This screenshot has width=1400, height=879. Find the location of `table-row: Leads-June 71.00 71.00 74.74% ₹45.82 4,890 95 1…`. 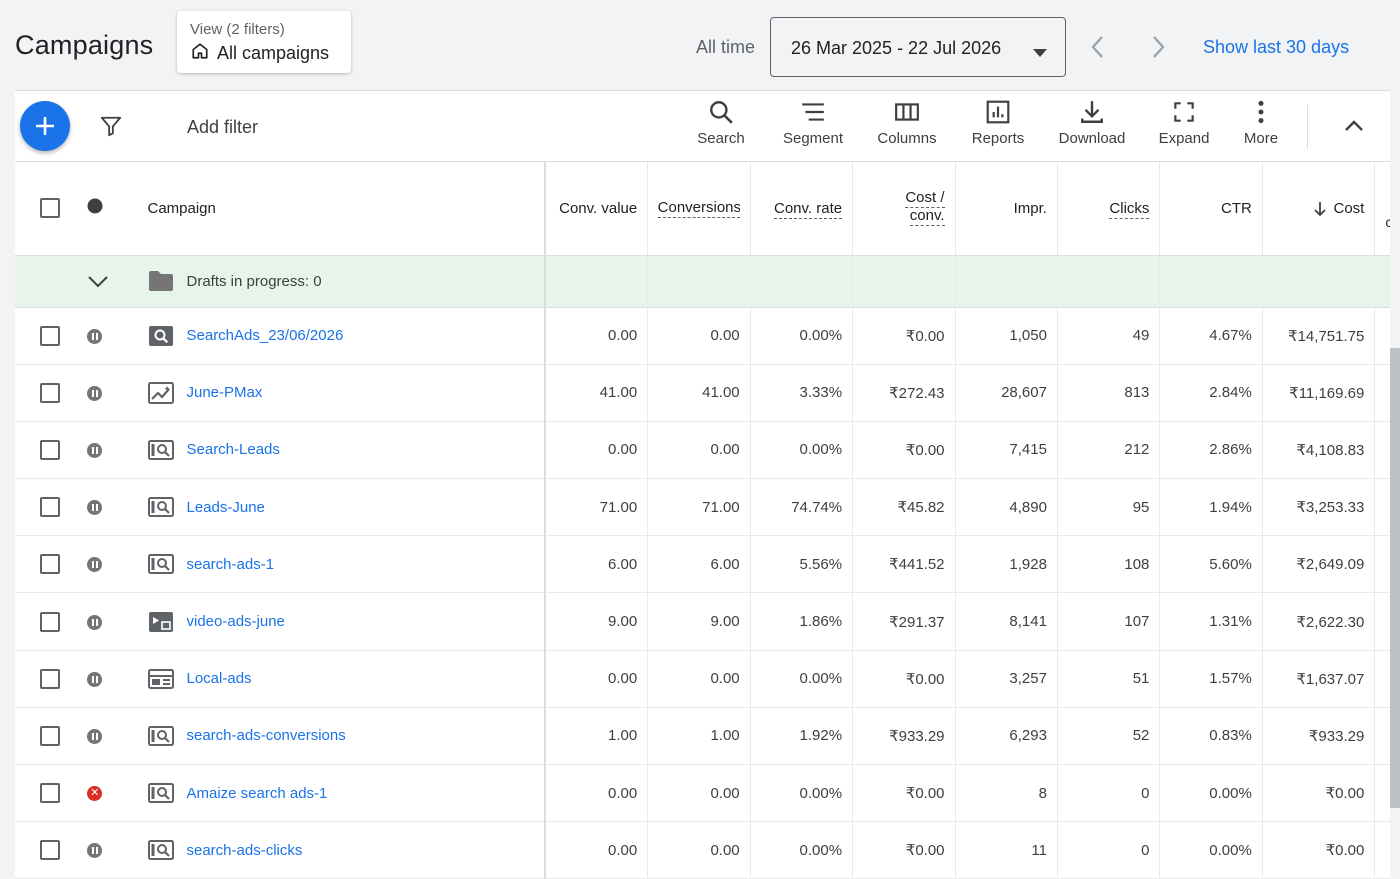

table-row: Leads-June 71.00 71.00 74.74% ₹45.82 4,890 95 1… is located at coordinates (702, 507).